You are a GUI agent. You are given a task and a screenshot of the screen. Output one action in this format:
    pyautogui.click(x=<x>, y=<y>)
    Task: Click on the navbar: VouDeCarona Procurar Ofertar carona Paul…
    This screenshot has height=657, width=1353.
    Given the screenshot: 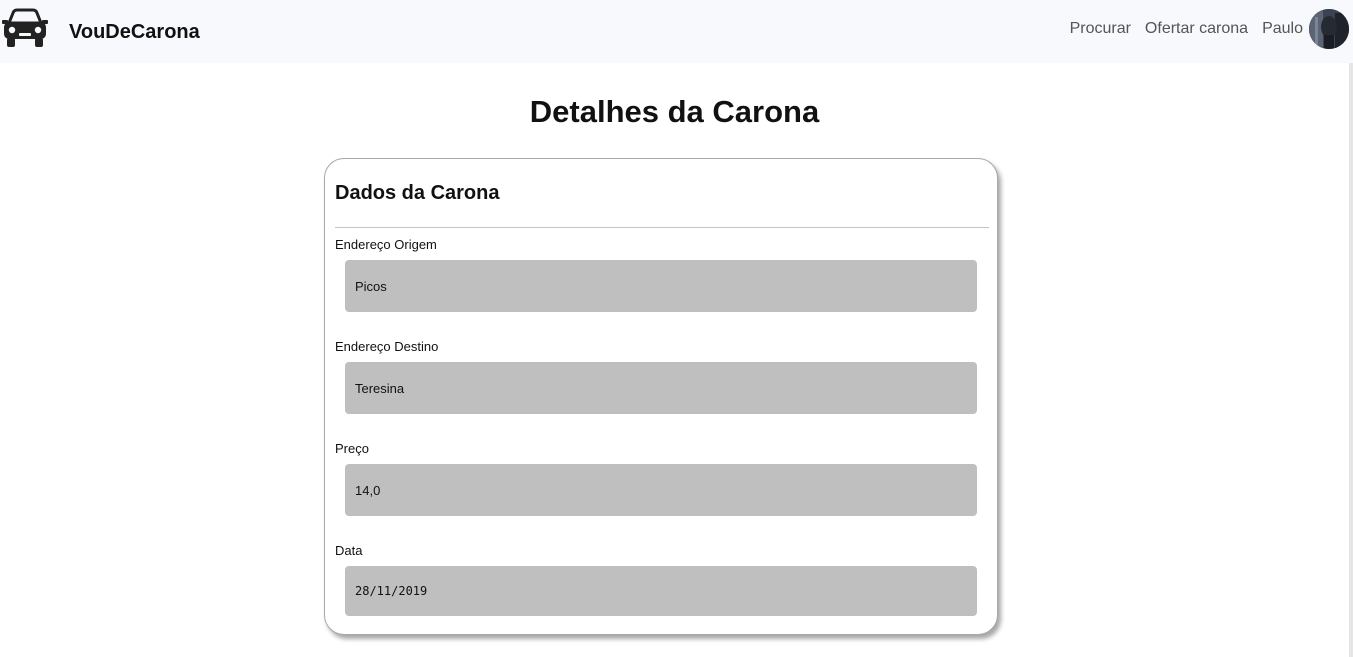 What is the action you would take?
    pyautogui.click(x=676, y=31)
    